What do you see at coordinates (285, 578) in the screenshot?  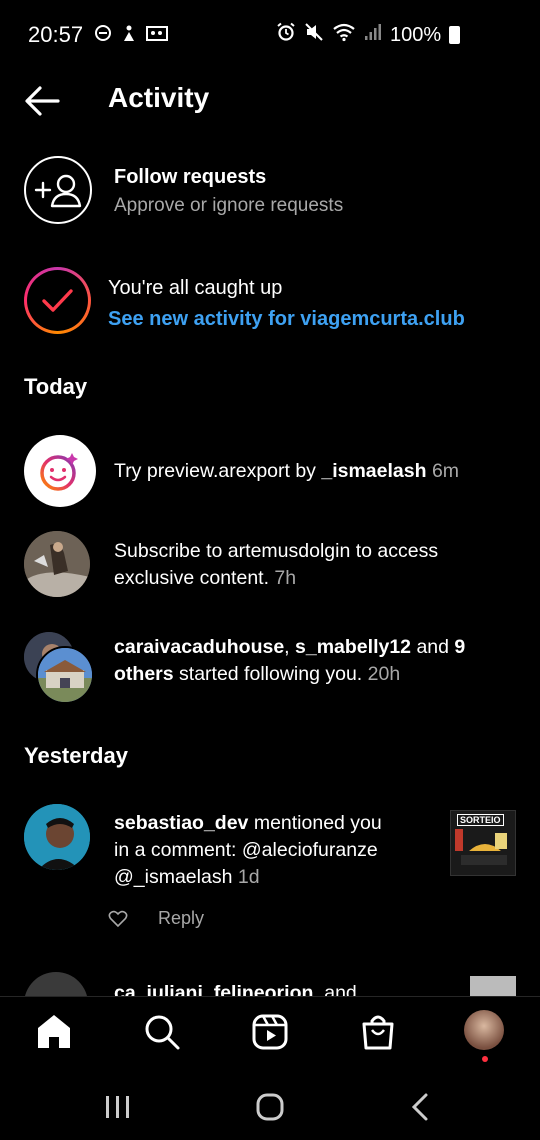 I see `notification-time: 7h` at bounding box center [285, 578].